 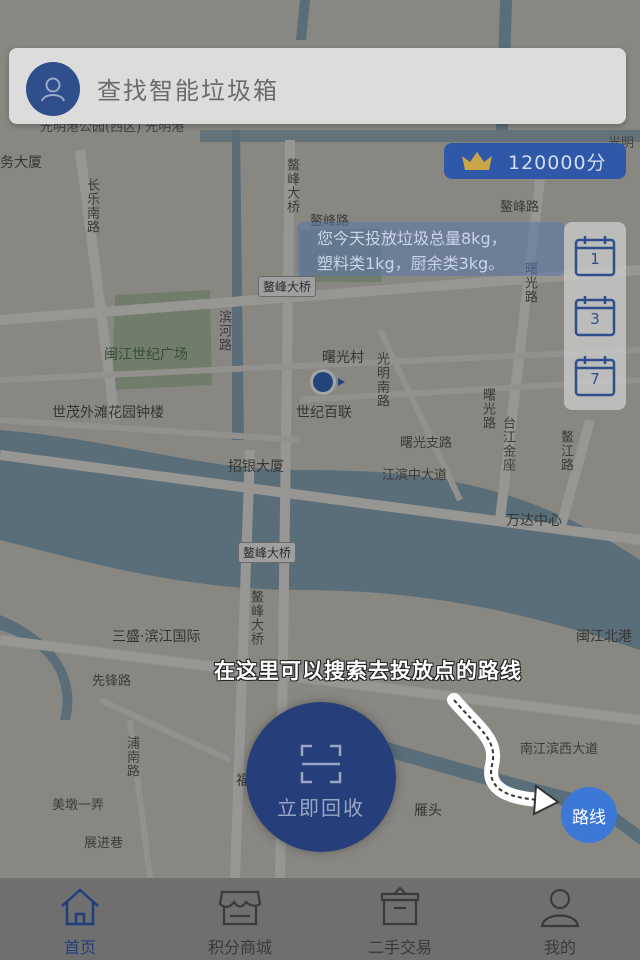 I want to click on tab-second-hand: 二手交易, so click(x=400, y=919).